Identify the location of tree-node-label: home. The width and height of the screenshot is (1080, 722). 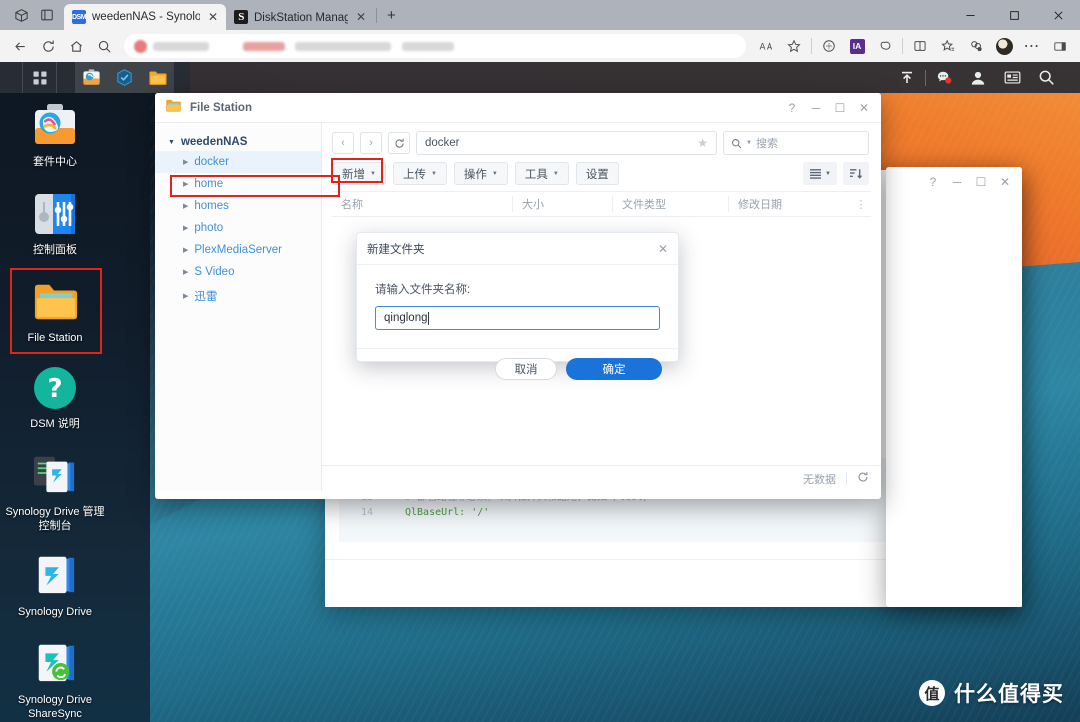
(209, 184).